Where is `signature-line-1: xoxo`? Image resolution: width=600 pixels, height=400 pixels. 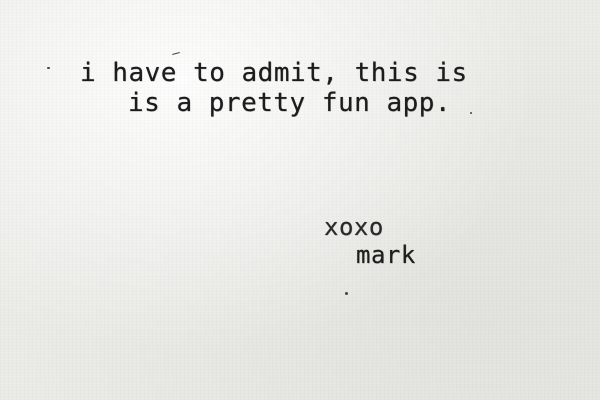 signature-line-1: xoxo is located at coordinates (354, 227).